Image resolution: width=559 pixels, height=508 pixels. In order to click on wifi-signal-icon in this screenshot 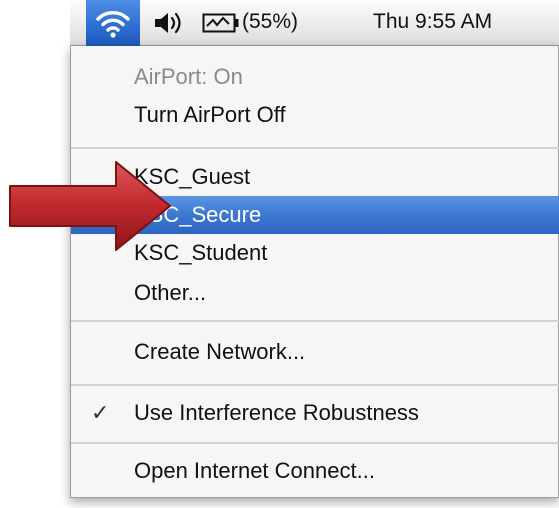, I will do `click(113, 24)`.